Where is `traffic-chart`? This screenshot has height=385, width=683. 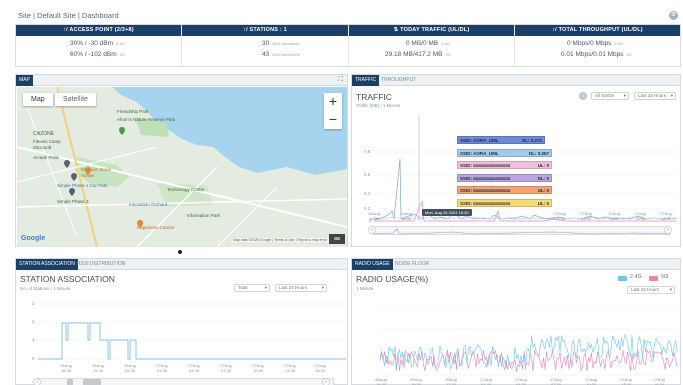
traffic-chart is located at coordinates (525, 170).